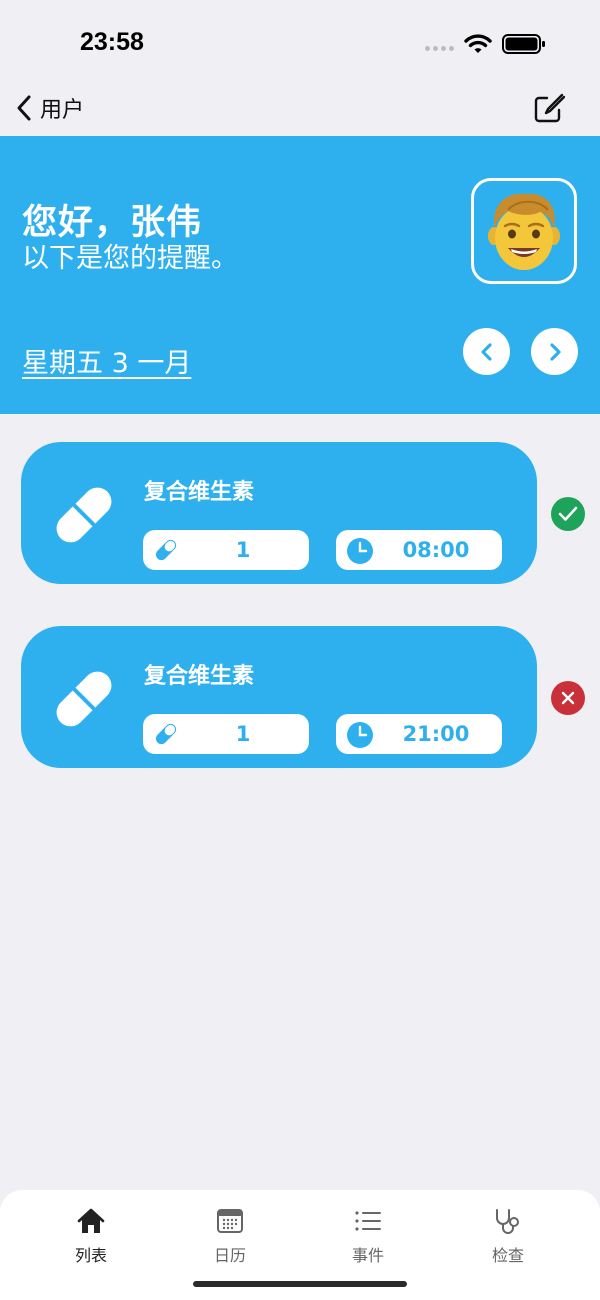  Describe the element at coordinates (367, 1255) in the screenshot. I see `tab-label: 事件` at that location.